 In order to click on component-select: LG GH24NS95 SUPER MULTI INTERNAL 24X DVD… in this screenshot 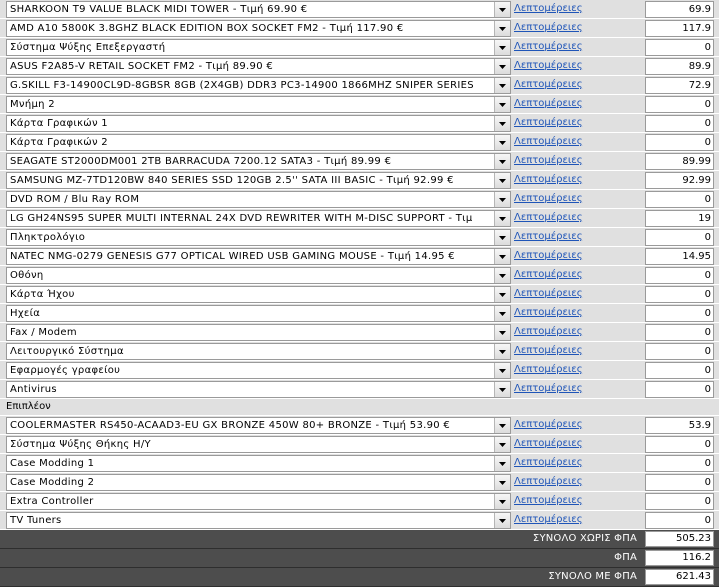, I will do `click(258, 218)`.